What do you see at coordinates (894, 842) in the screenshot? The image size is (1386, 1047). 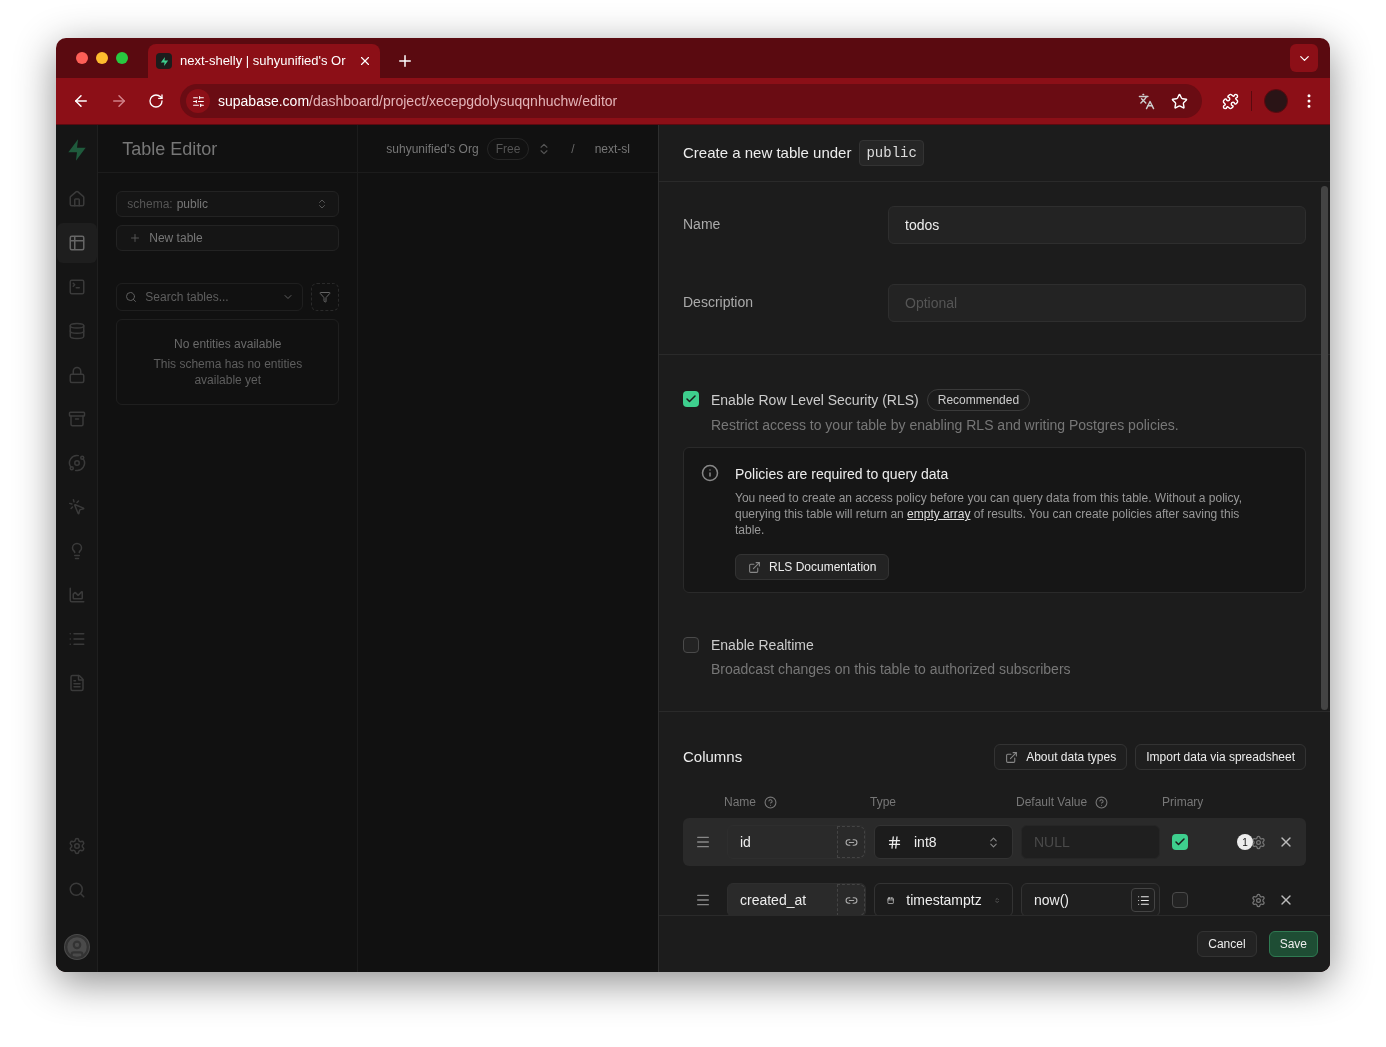 I see `hash-icon` at bounding box center [894, 842].